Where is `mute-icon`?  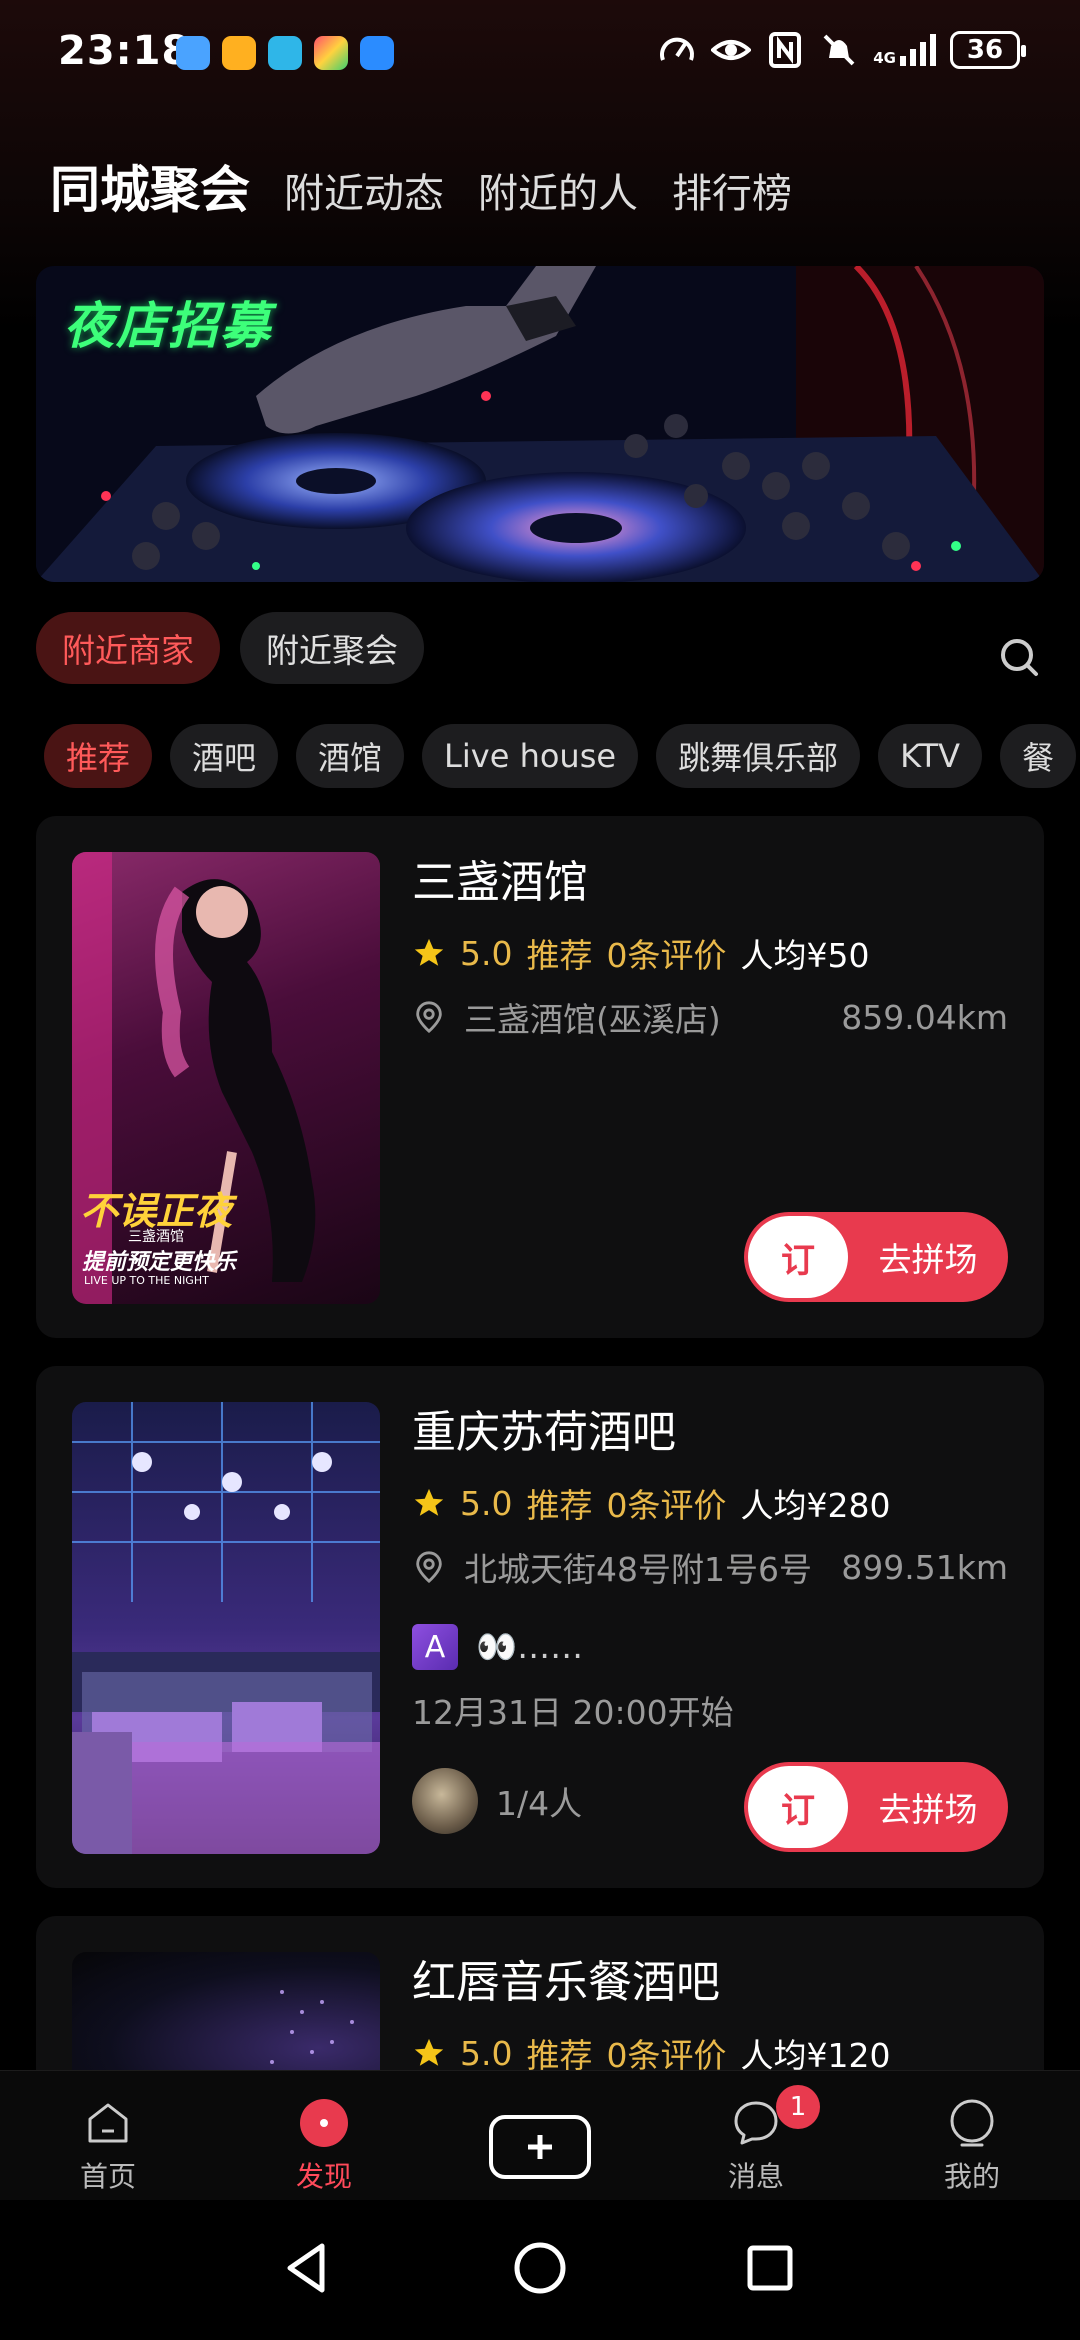
mute-icon is located at coordinates (839, 50).